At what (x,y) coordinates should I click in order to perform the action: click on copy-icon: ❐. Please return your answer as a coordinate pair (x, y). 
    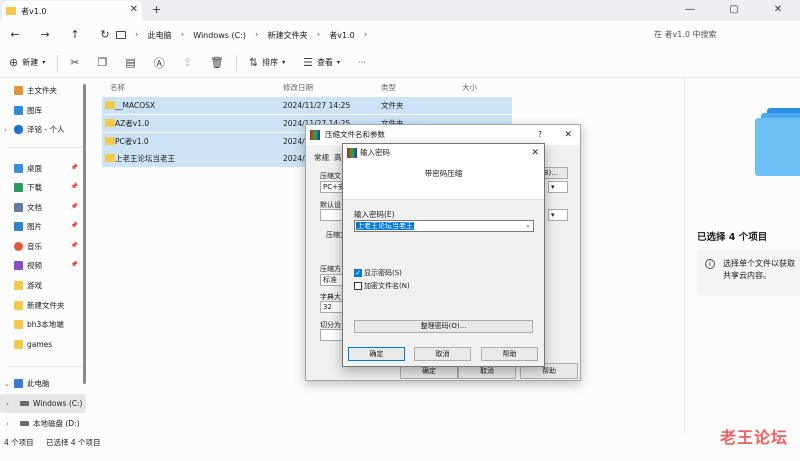
    Looking at the image, I should click on (102, 62).